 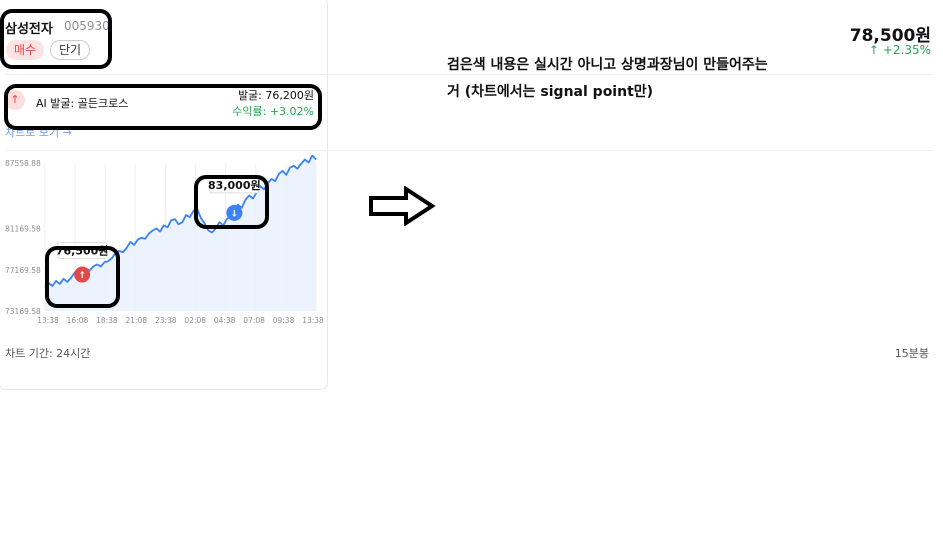 I want to click on note-line-2: 거 (차트에서는 signal point만), so click(x=550, y=92).